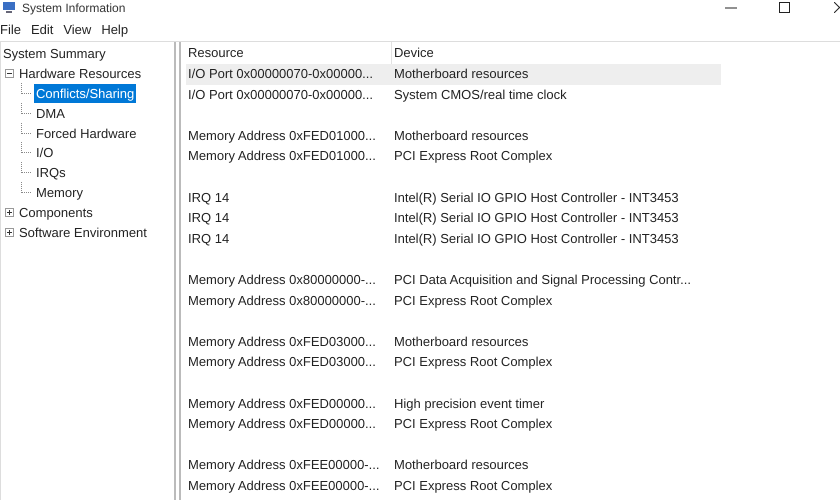 The width and height of the screenshot is (840, 500). I want to click on tree-item: Components, so click(56, 212).